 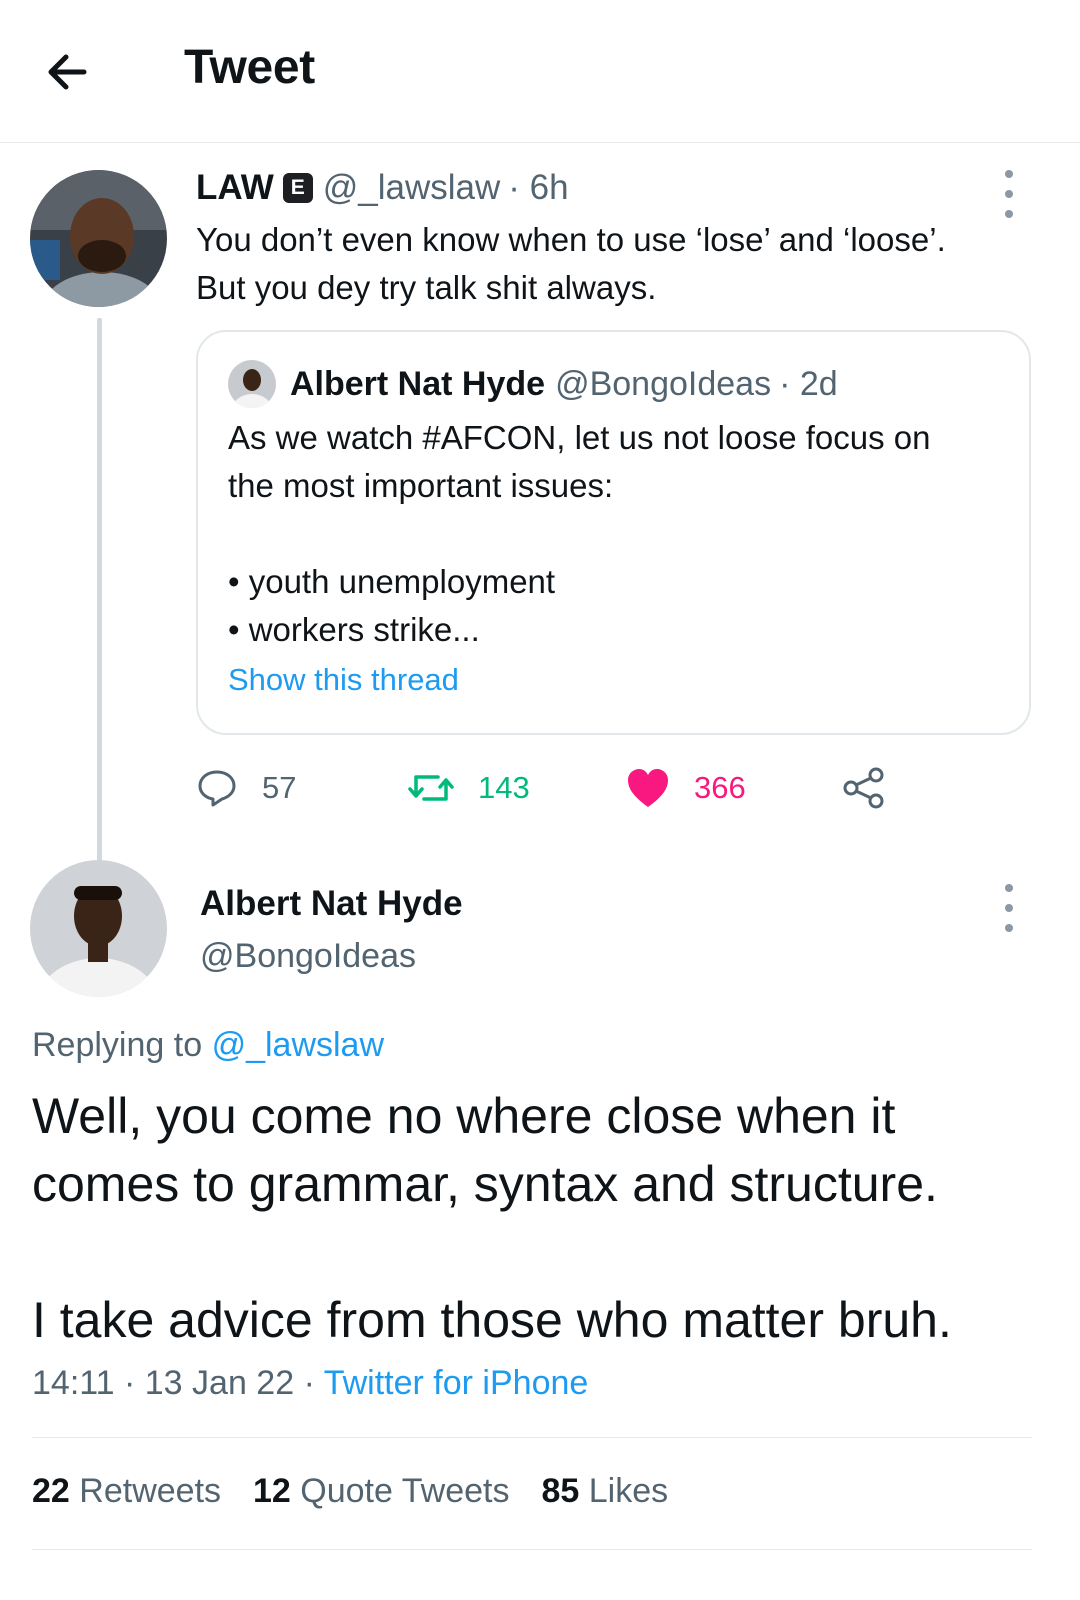 What do you see at coordinates (469, 788) in the screenshot?
I see `retweet-button: 143` at bounding box center [469, 788].